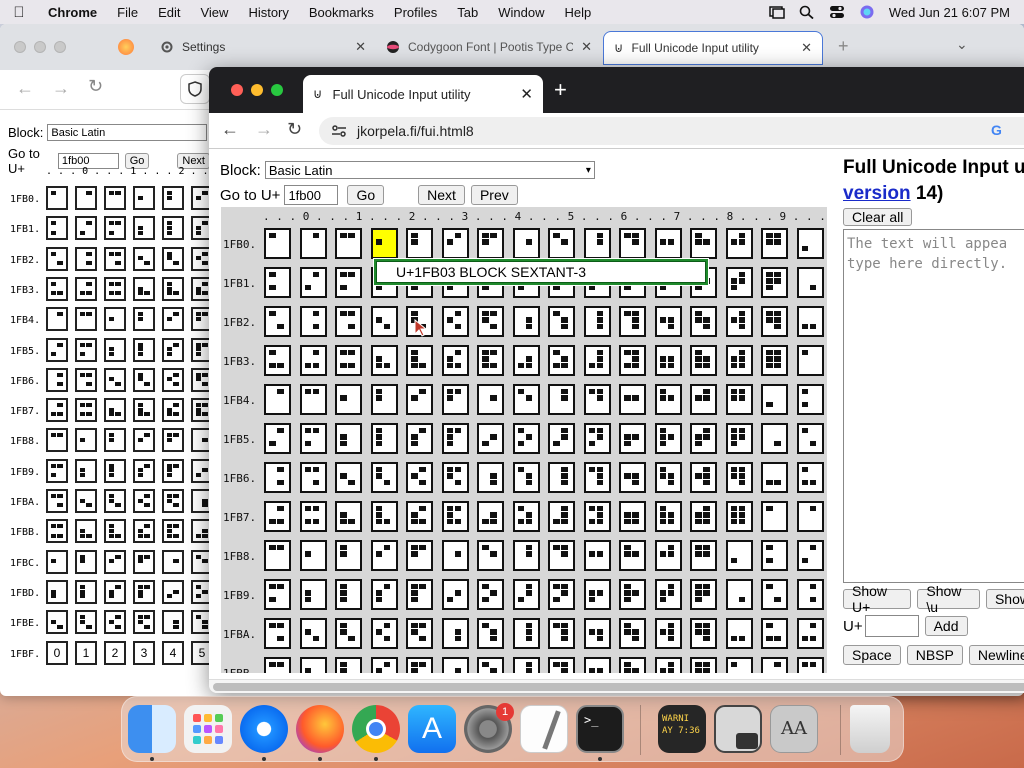 The image size is (1024, 768). I want to click on tab-codygoon-font: Codygoon Font | Pootis Type Co ✕, so click(489, 47).